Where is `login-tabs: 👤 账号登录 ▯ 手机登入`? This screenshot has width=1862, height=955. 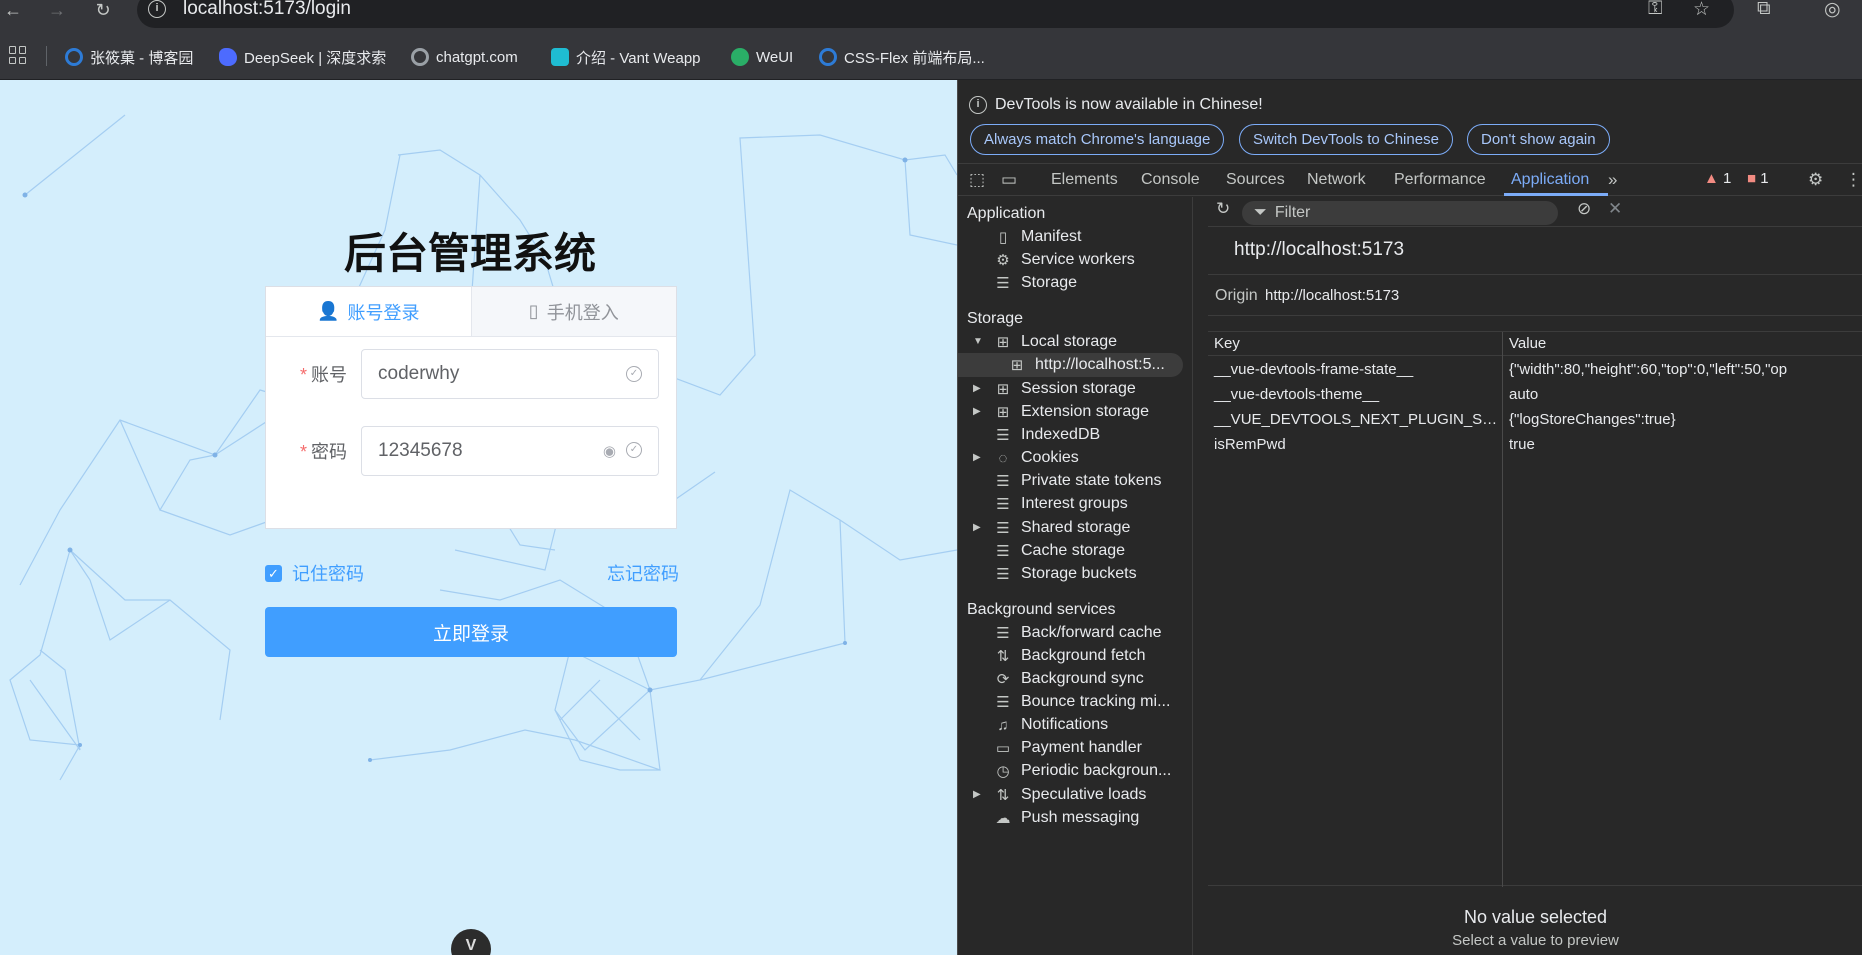
login-tabs: 👤 账号登录 ▯ 手机登入 is located at coordinates (471, 312).